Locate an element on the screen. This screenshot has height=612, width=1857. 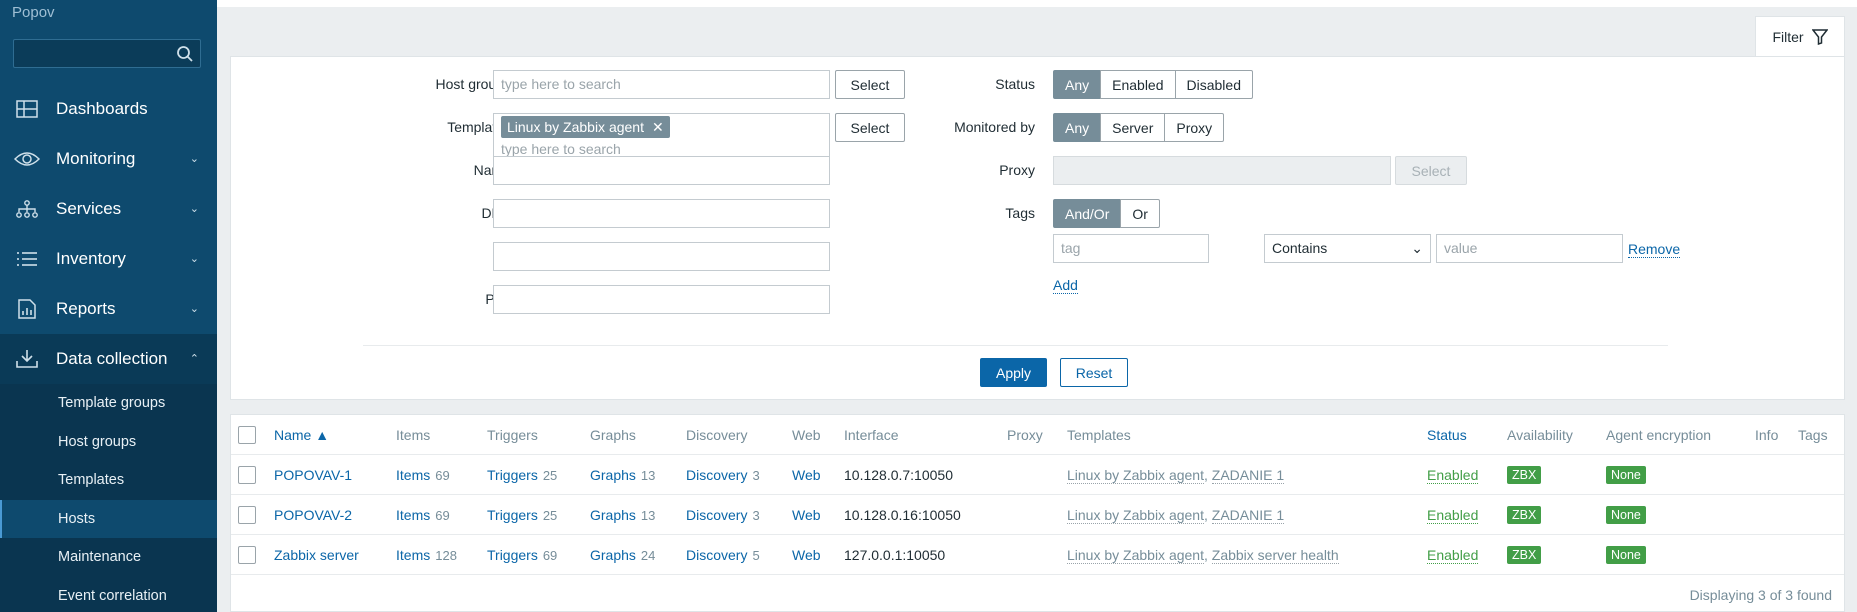
nav-services: Services ⌄ is located at coordinates (108, 209).